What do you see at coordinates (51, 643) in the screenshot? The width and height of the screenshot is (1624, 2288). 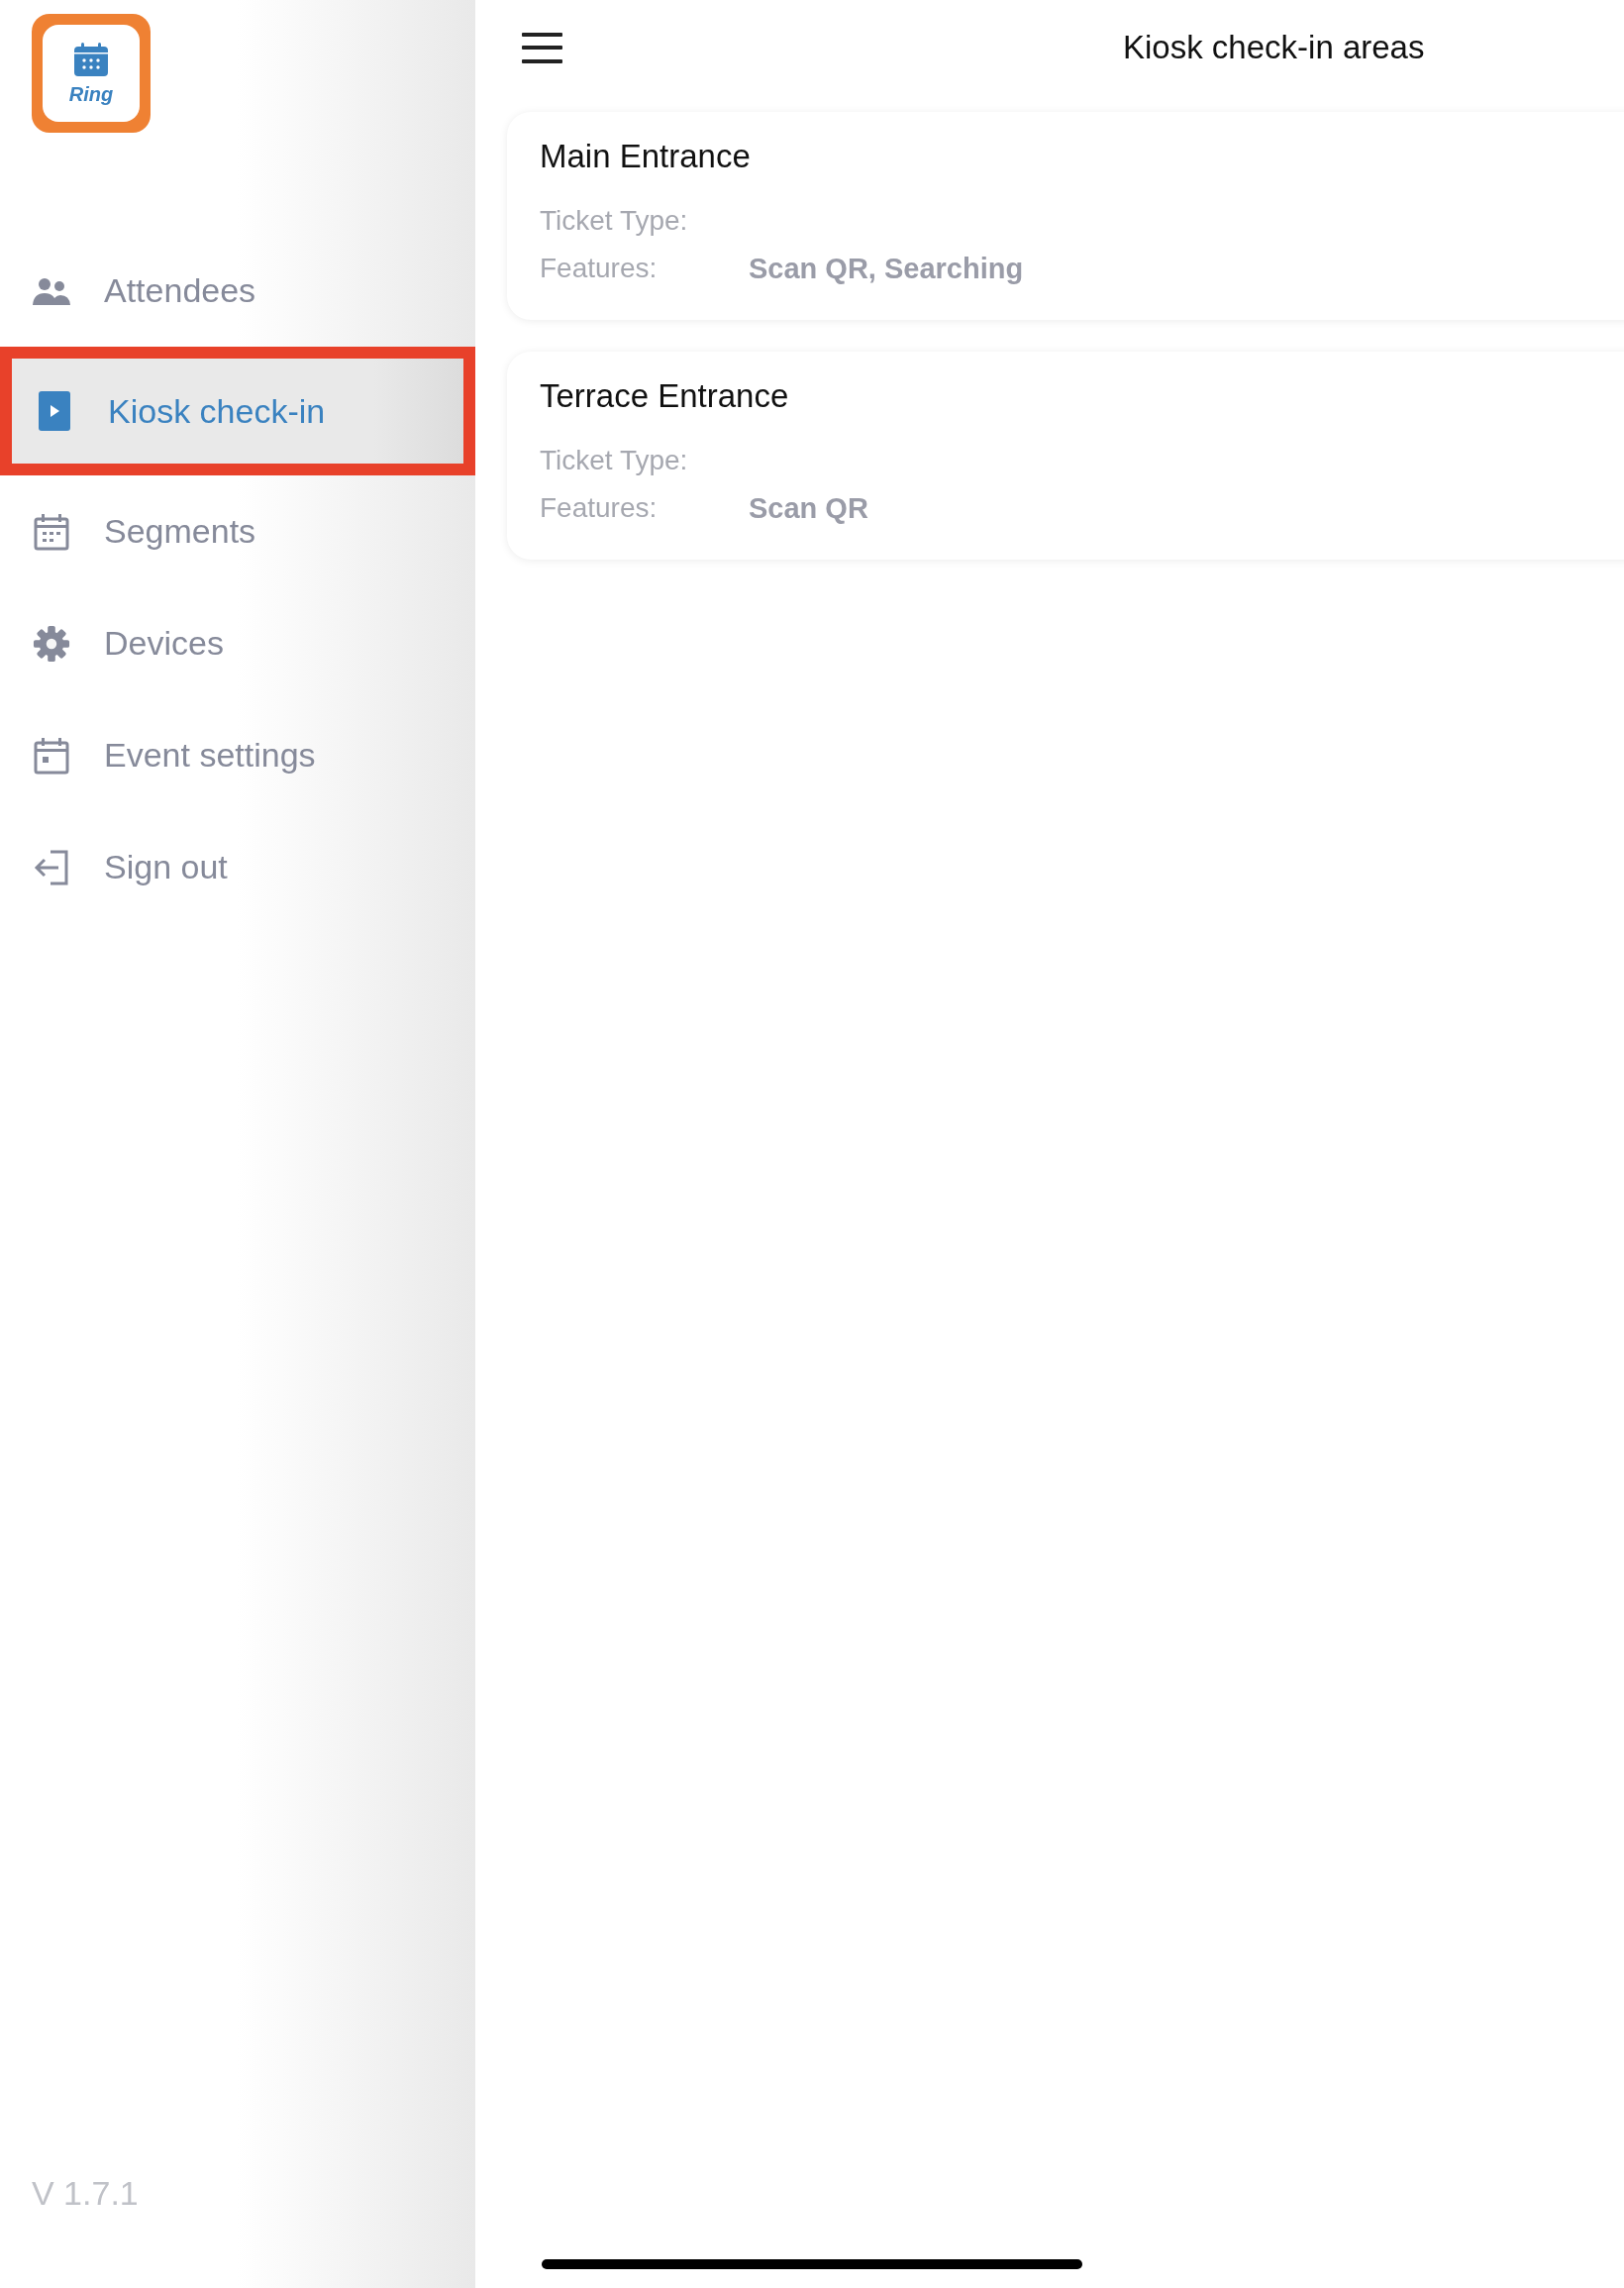 I see `settings-icon` at bounding box center [51, 643].